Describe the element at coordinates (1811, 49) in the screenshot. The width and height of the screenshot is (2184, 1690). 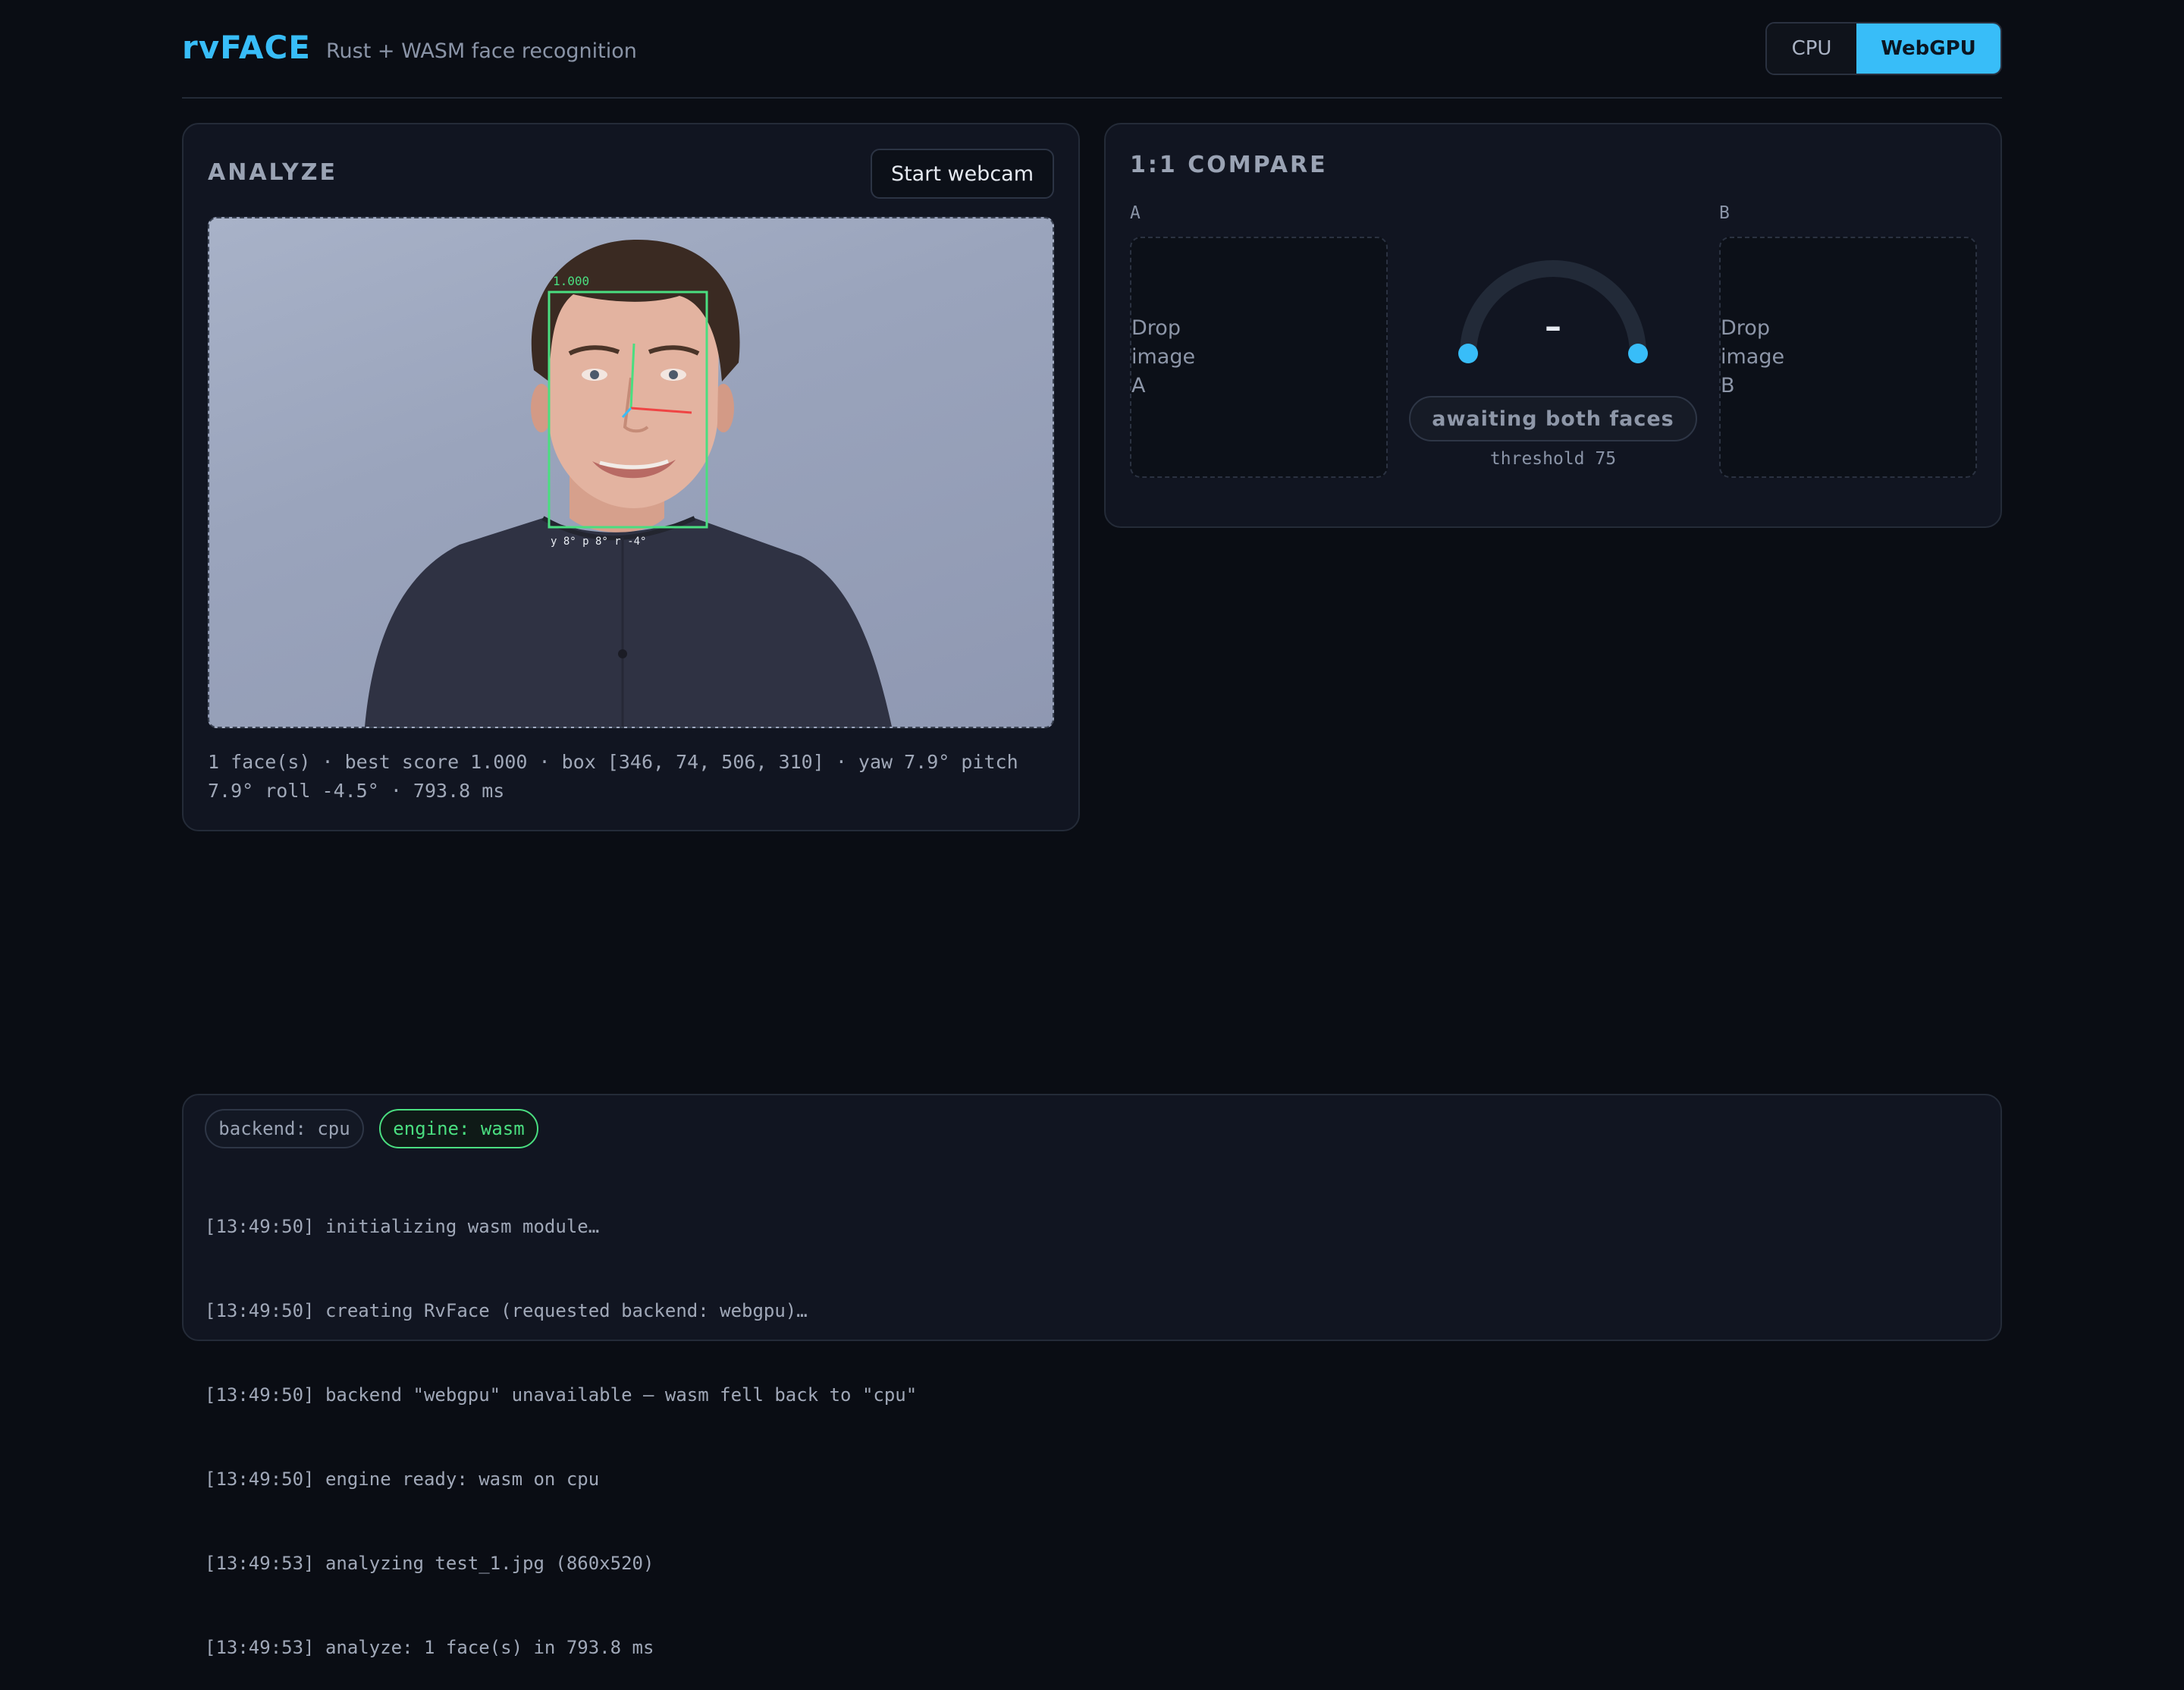
I see `backend-cpu-button: CPU` at that location.